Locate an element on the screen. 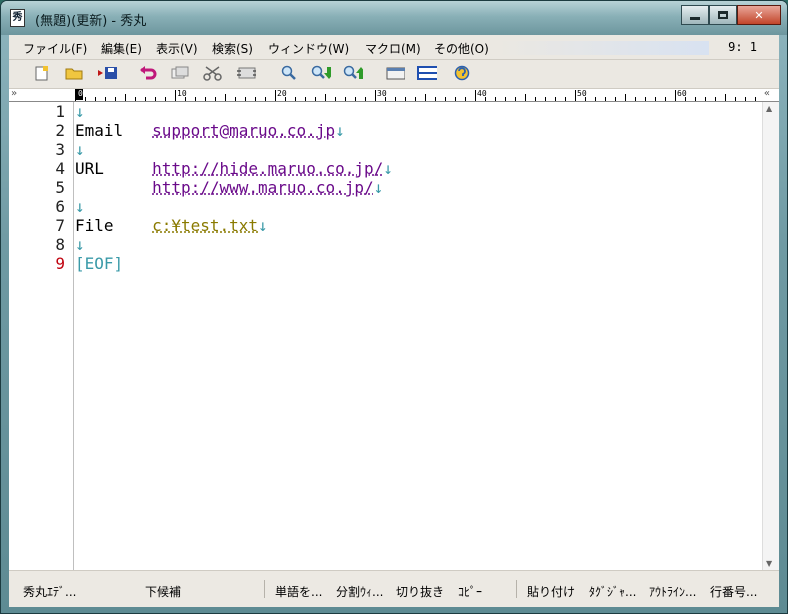 This screenshot has height=614, width=788. vertical-scrollbar: ▲ ▼ is located at coordinates (770, 336).